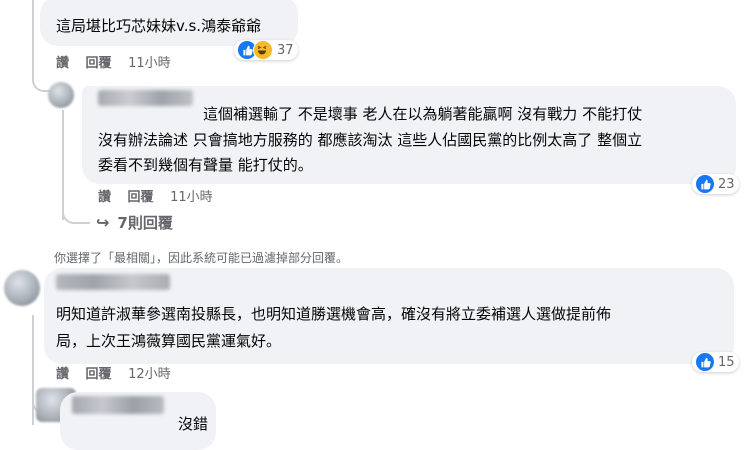  I want to click on reaction-summary: 15, so click(715, 362).